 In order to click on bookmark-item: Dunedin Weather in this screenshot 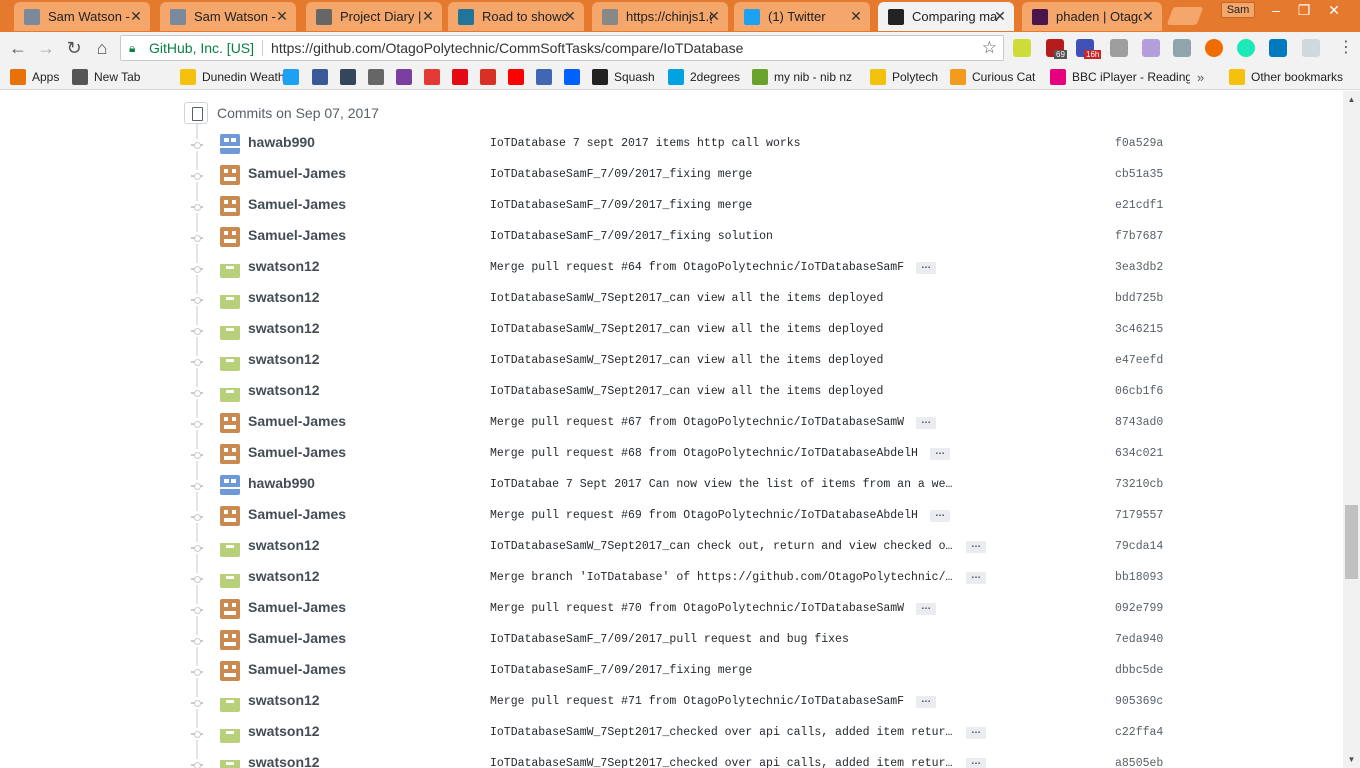, I will do `click(237, 77)`.